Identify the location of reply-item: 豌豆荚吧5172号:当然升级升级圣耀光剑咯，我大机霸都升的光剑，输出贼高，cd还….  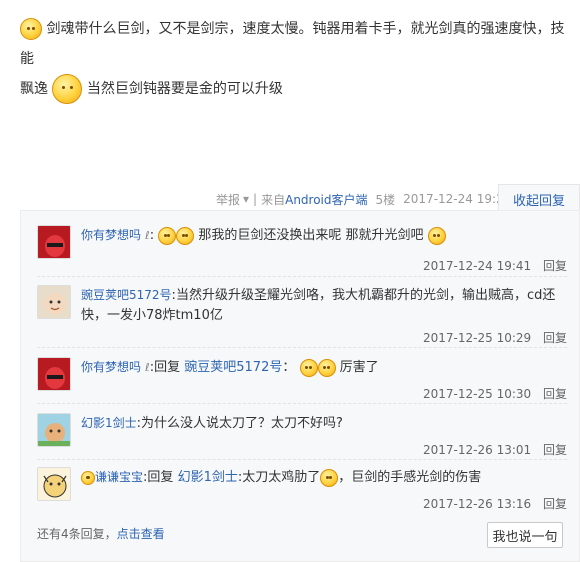
(302, 315).